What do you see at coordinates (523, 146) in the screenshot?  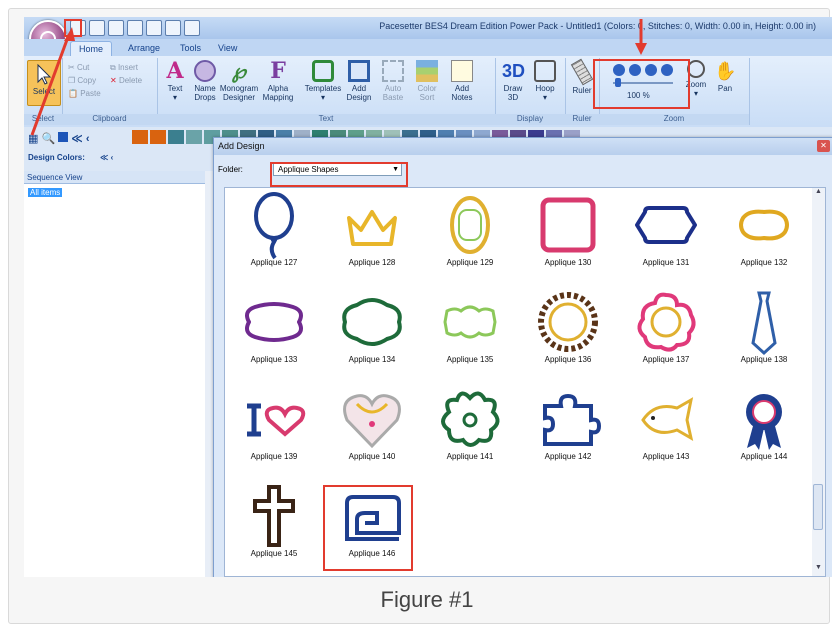 I see `dialog-title-bar: Add Design ✕` at bounding box center [523, 146].